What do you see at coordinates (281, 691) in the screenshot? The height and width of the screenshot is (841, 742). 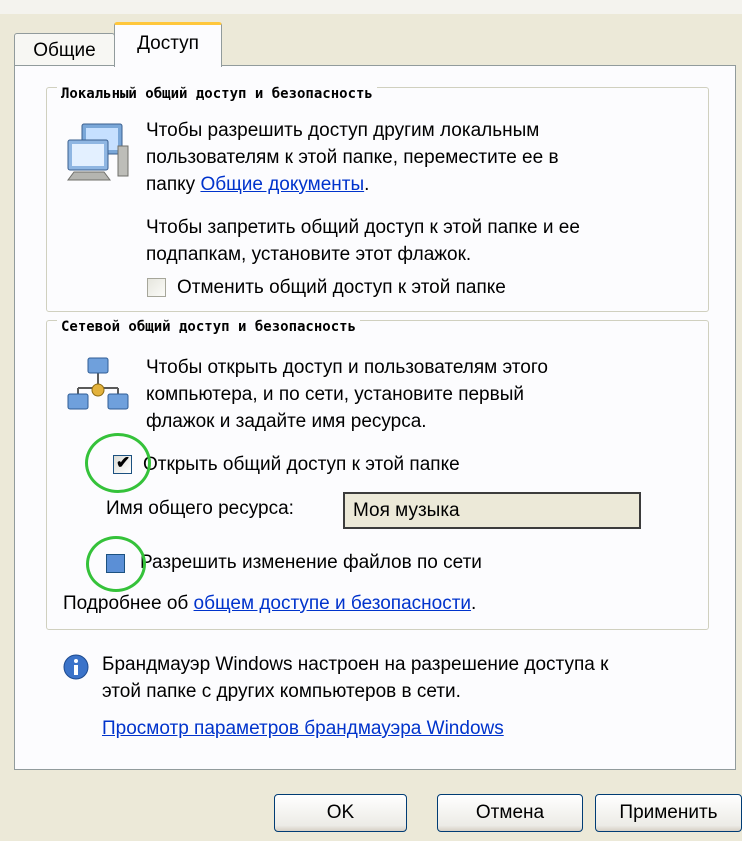 I see `firewall-text-line2: этой папке с других компьютеров в сети.` at bounding box center [281, 691].